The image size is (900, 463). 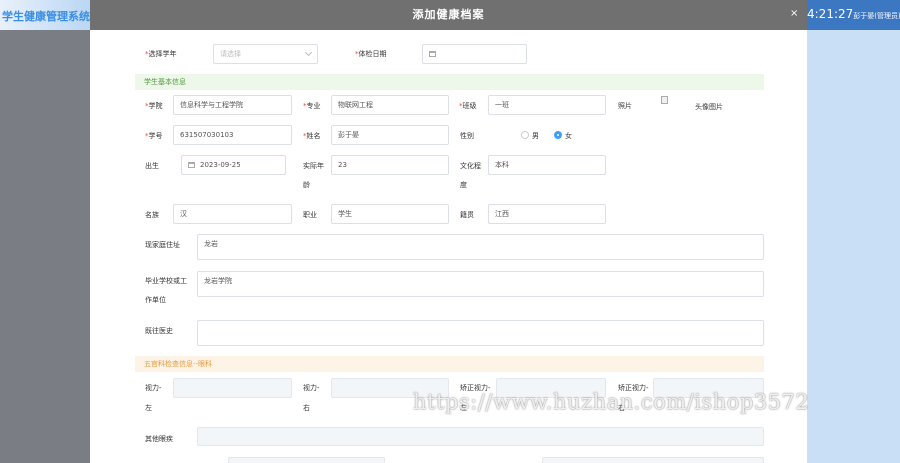 What do you see at coordinates (664, 100) in the screenshot?
I see `broken-image-icon` at bounding box center [664, 100].